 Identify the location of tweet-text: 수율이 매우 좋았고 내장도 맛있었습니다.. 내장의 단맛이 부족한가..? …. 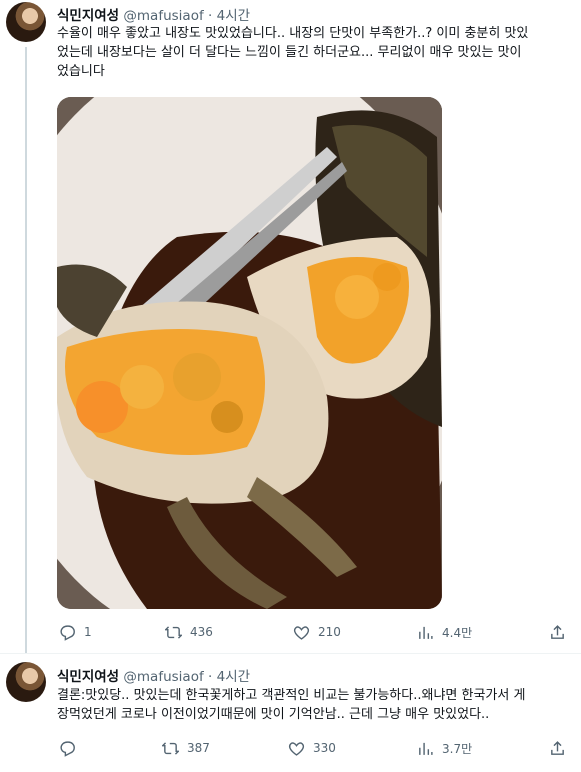
(313, 52).